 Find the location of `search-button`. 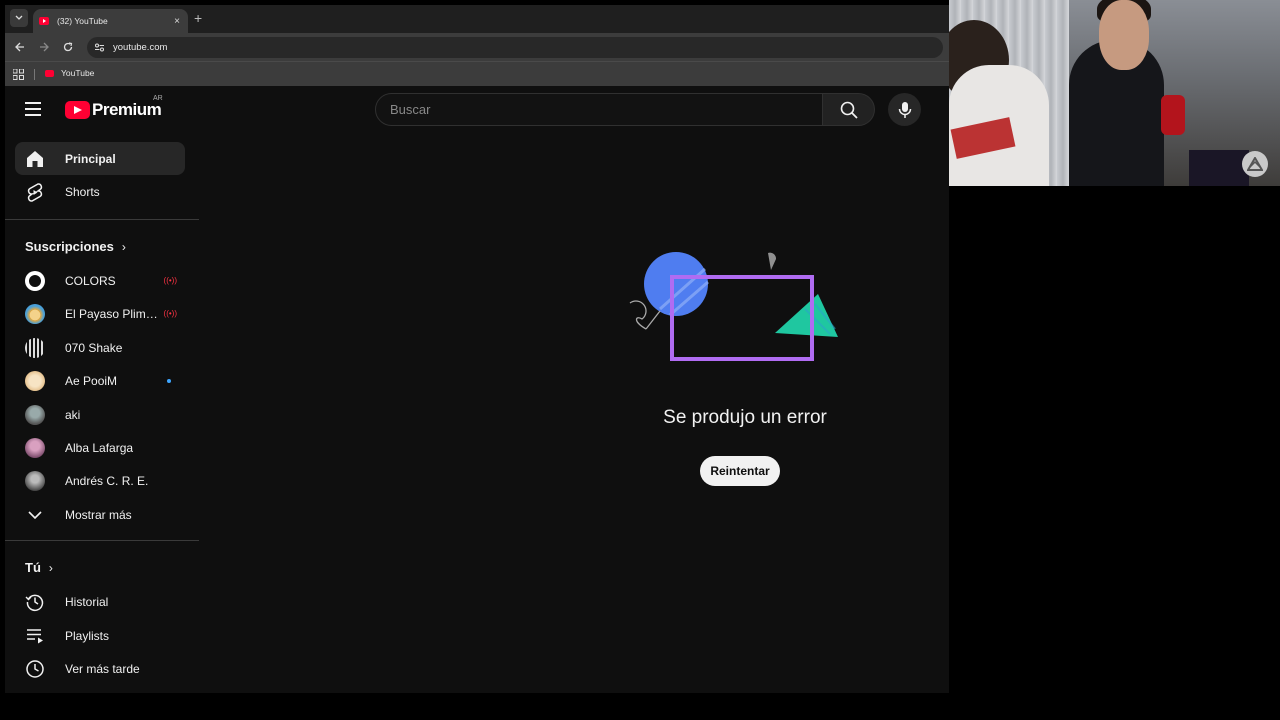

search-button is located at coordinates (849, 109).